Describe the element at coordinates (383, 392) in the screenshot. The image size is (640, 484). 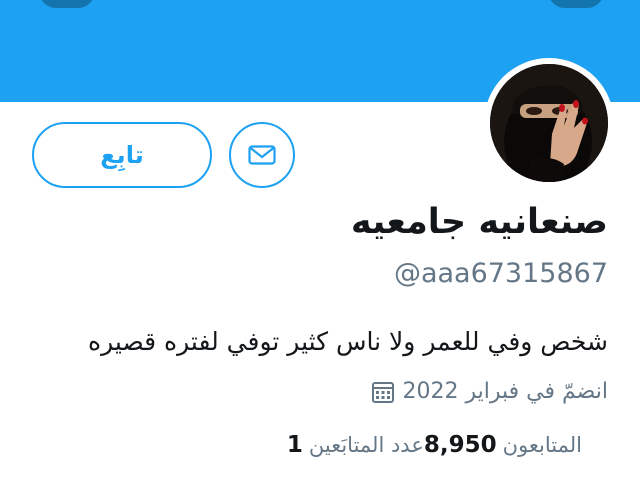
I see `calendar-icon` at that location.